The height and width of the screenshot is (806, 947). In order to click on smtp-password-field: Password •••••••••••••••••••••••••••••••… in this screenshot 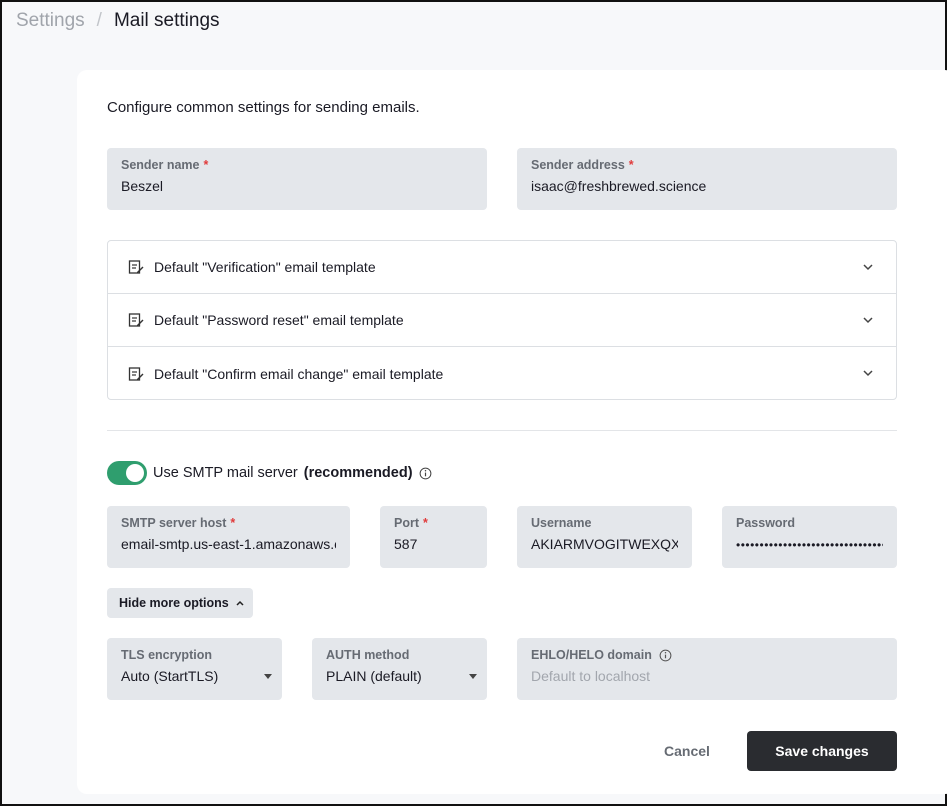, I will do `click(809, 537)`.